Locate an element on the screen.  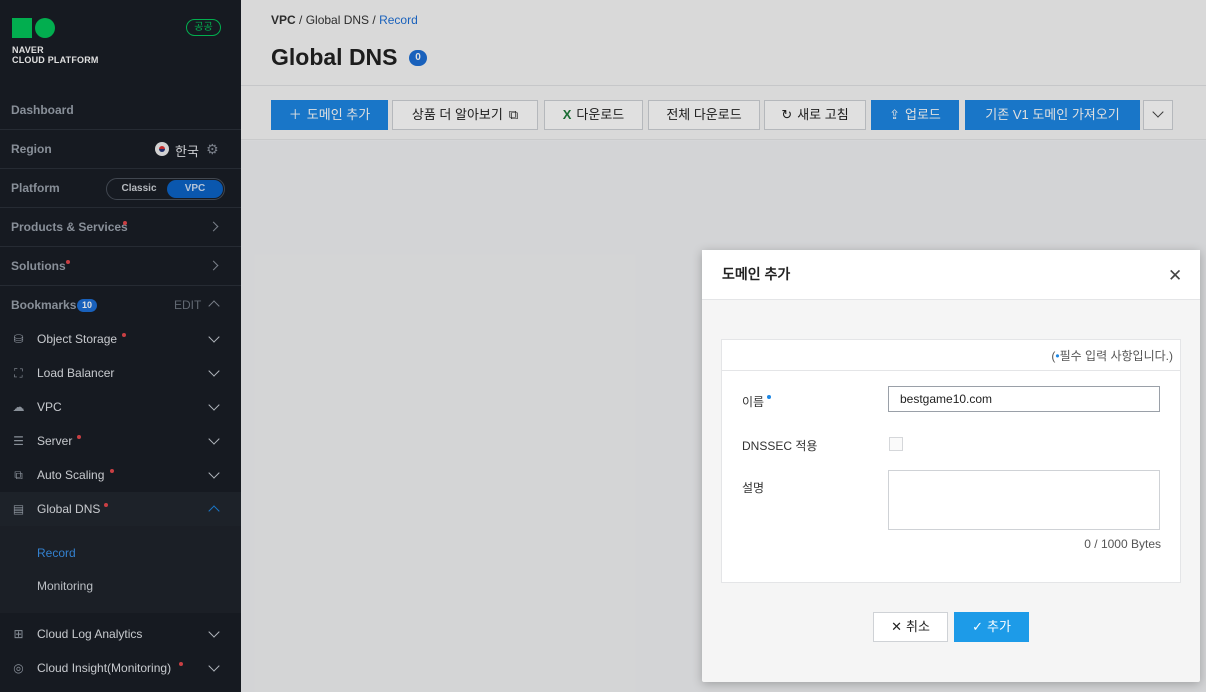
description-label: 설명 is located at coordinates (753, 488).